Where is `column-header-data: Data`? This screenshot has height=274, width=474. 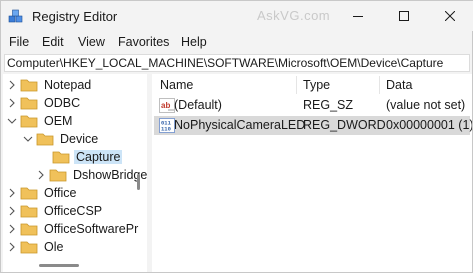 column-header-data: Data is located at coordinates (399, 85).